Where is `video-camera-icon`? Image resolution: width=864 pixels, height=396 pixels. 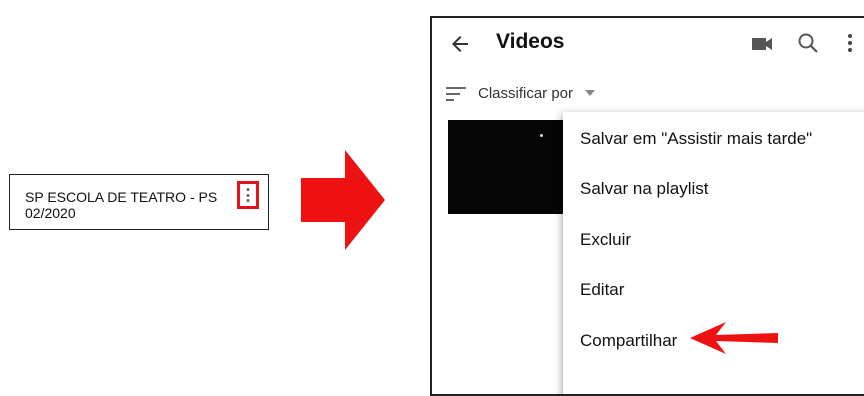
video-camera-icon is located at coordinates (762, 44).